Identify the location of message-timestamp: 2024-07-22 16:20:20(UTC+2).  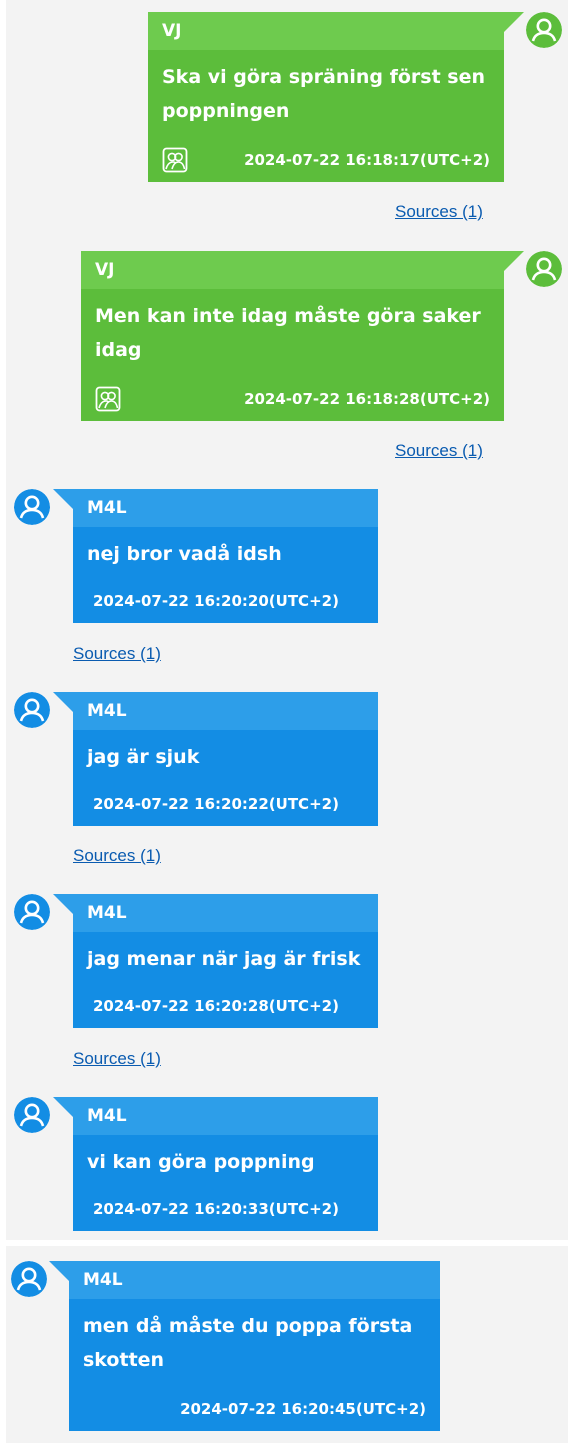
(216, 601).